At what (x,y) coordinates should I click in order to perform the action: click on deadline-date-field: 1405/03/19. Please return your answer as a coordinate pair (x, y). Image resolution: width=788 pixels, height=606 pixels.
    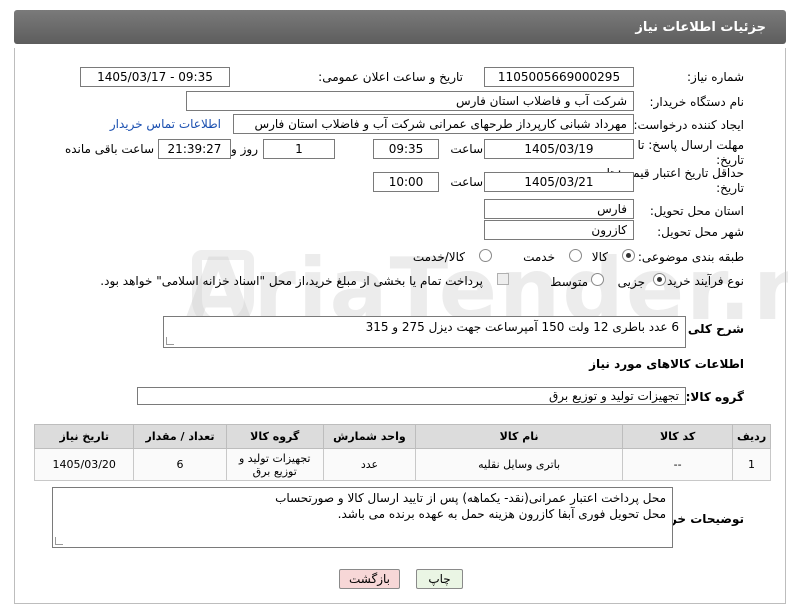
    Looking at the image, I should click on (559, 149).